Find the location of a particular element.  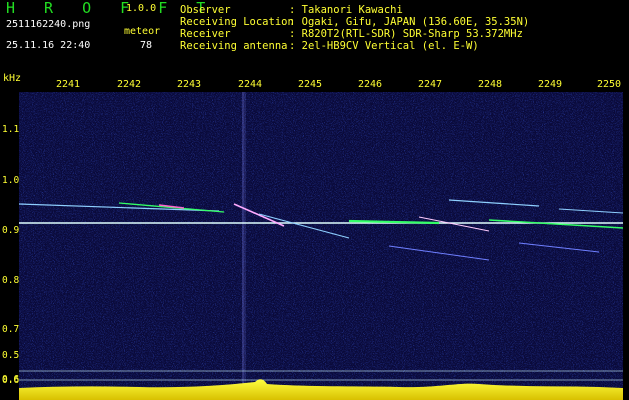

time-tick: 2248 is located at coordinates (490, 84).